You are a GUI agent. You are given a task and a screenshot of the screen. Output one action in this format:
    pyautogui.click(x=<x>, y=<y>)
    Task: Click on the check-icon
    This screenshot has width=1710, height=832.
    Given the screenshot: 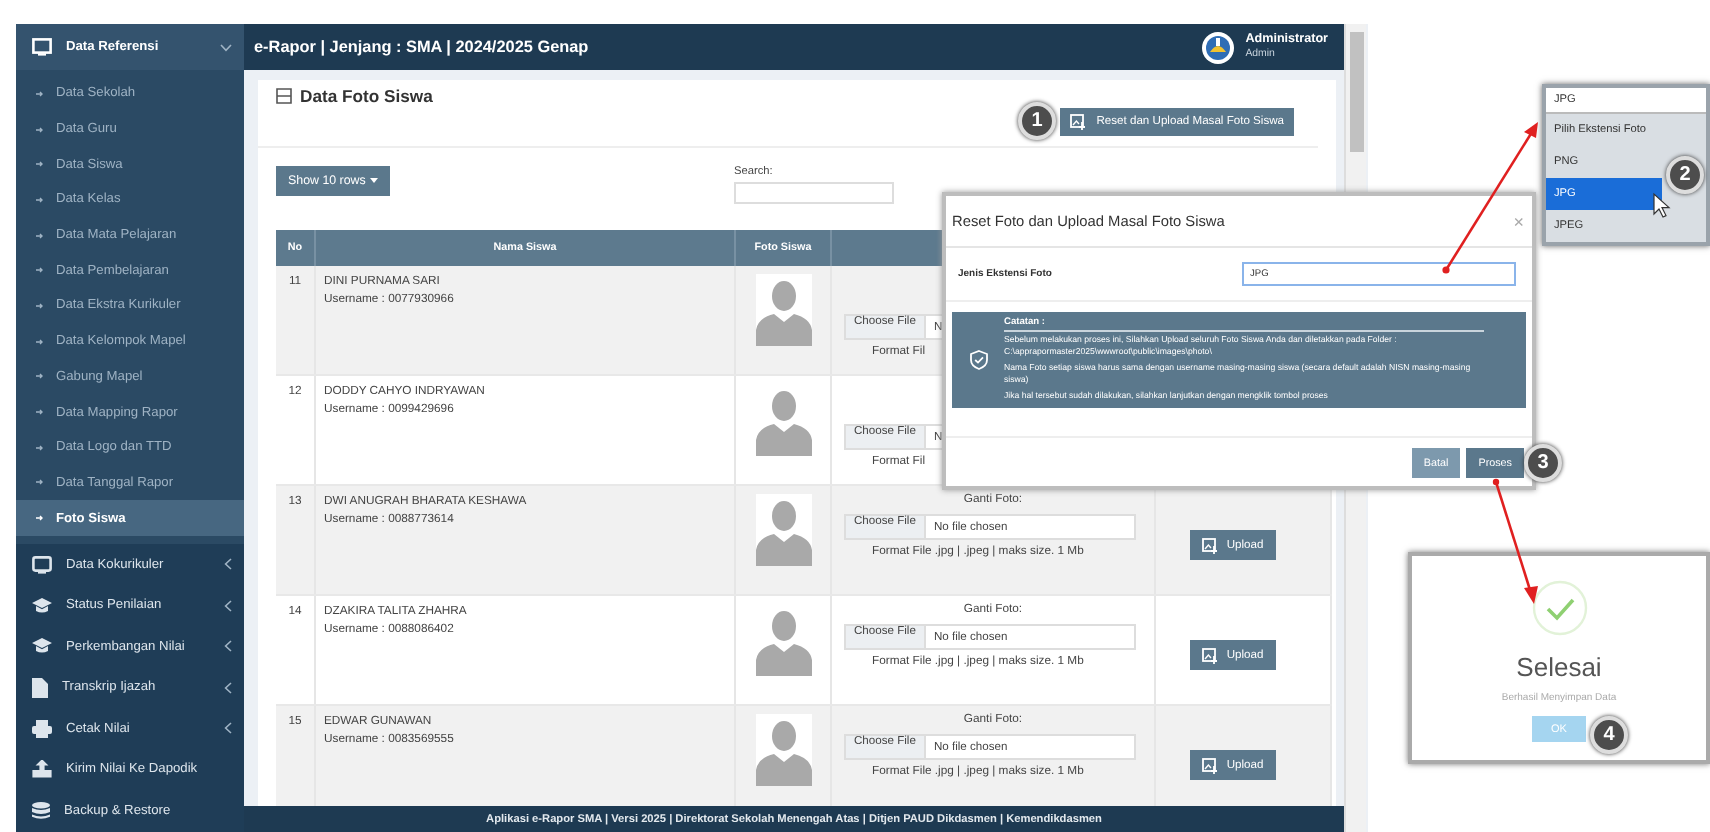 What is the action you would take?
    pyautogui.click(x=1559, y=608)
    